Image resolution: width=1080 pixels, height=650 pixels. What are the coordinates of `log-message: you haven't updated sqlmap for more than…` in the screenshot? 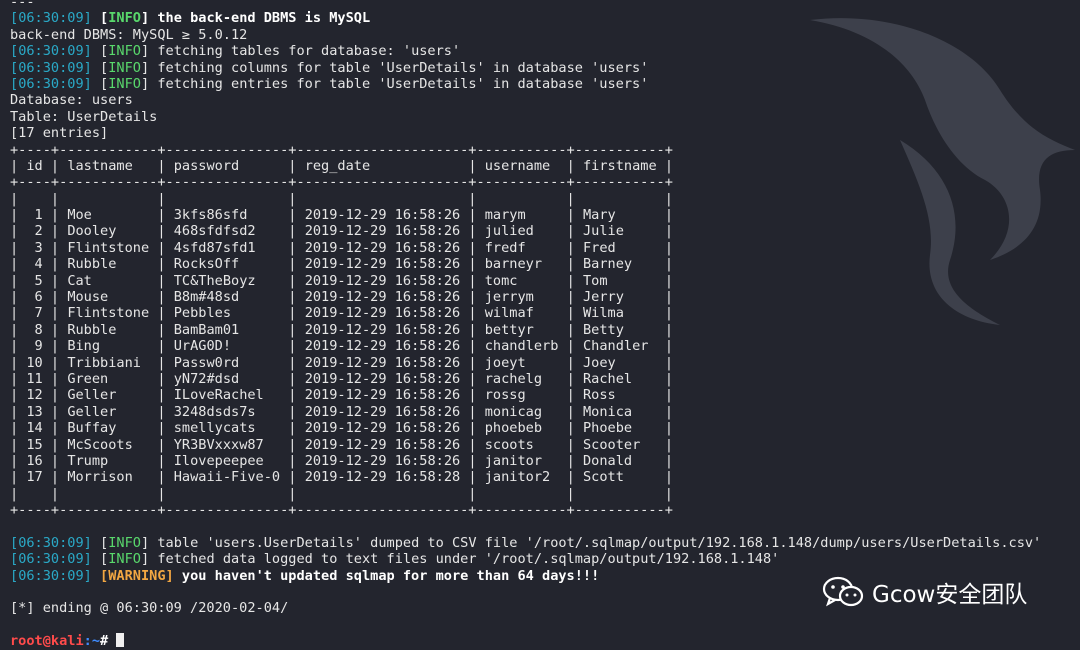 It's located at (390, 575).